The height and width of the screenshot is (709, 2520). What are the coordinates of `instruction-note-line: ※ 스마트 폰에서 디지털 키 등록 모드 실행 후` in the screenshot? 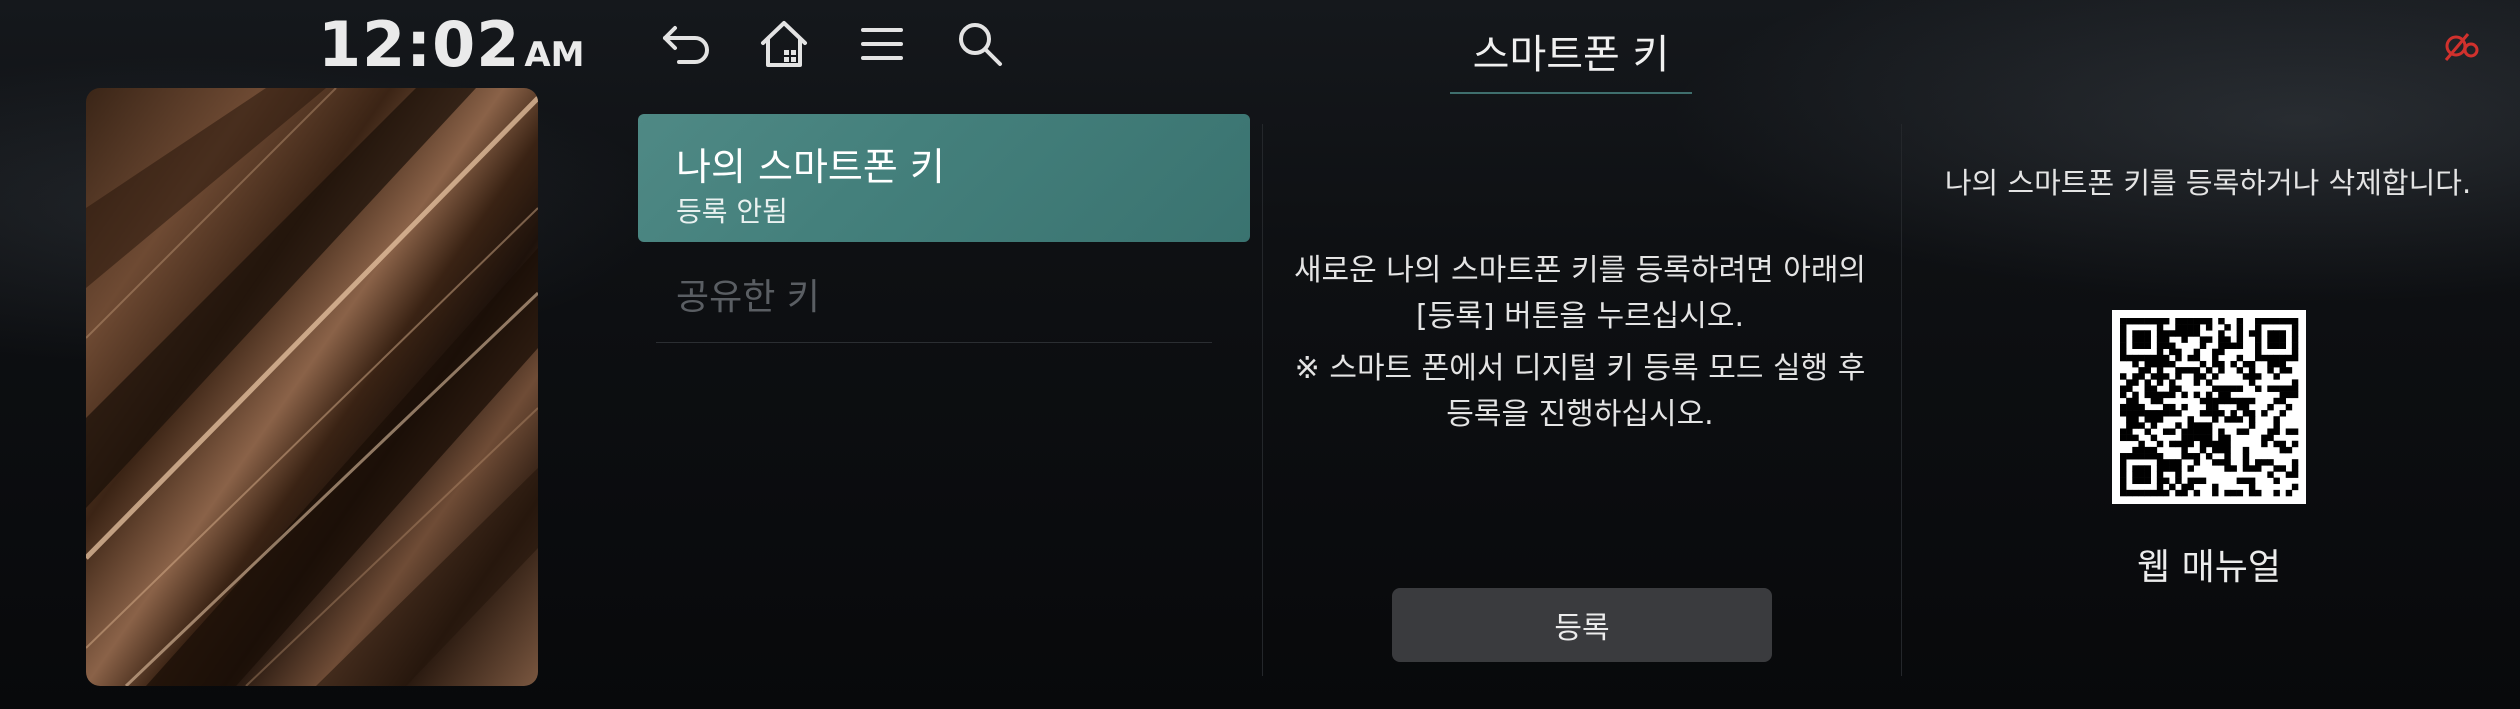 It's located at (1580, 368).